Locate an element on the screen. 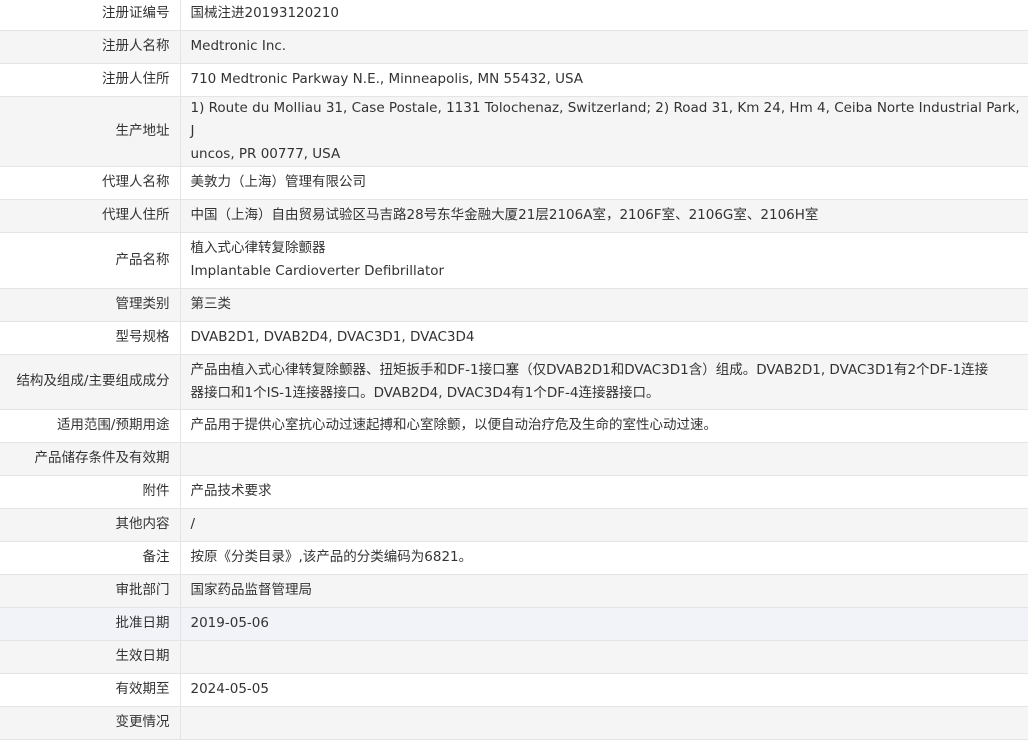 This screenshot has width=1028, height=742. label-approval-date: 批准日期 is located at coordinates (90, 624).